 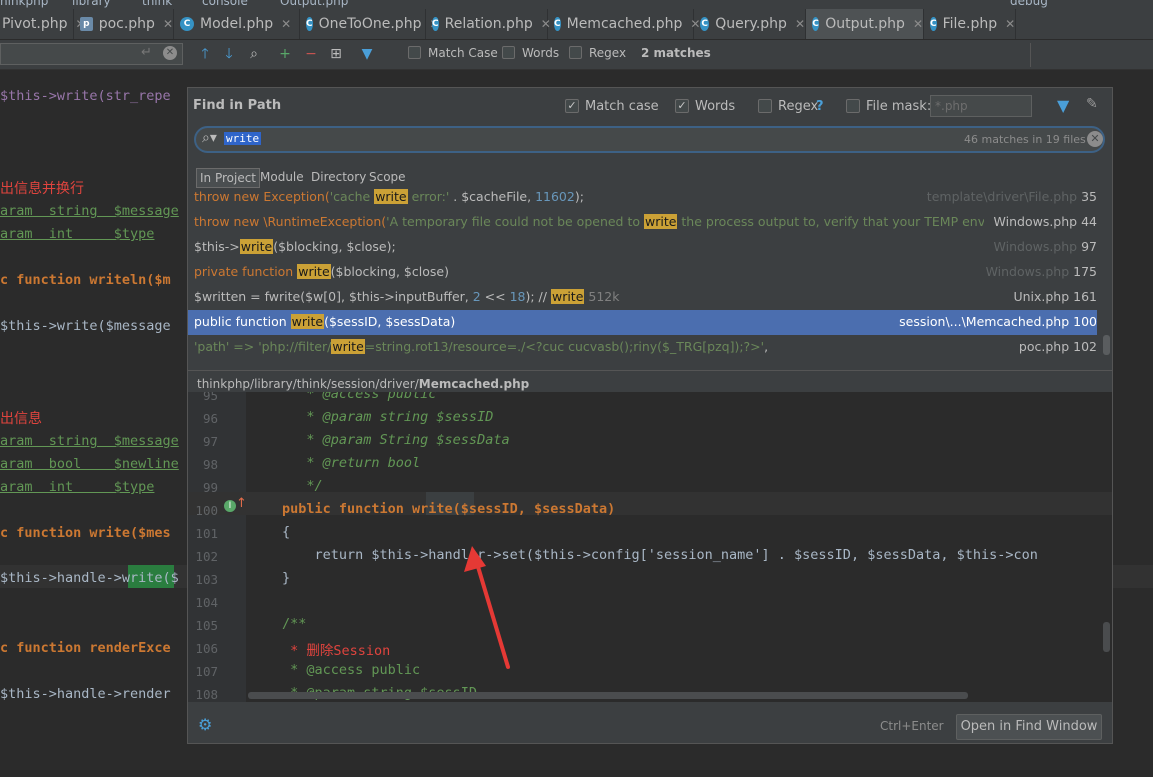 I want to click on tab-relation: C Relation.php ✕, so click(x=488, y=24).